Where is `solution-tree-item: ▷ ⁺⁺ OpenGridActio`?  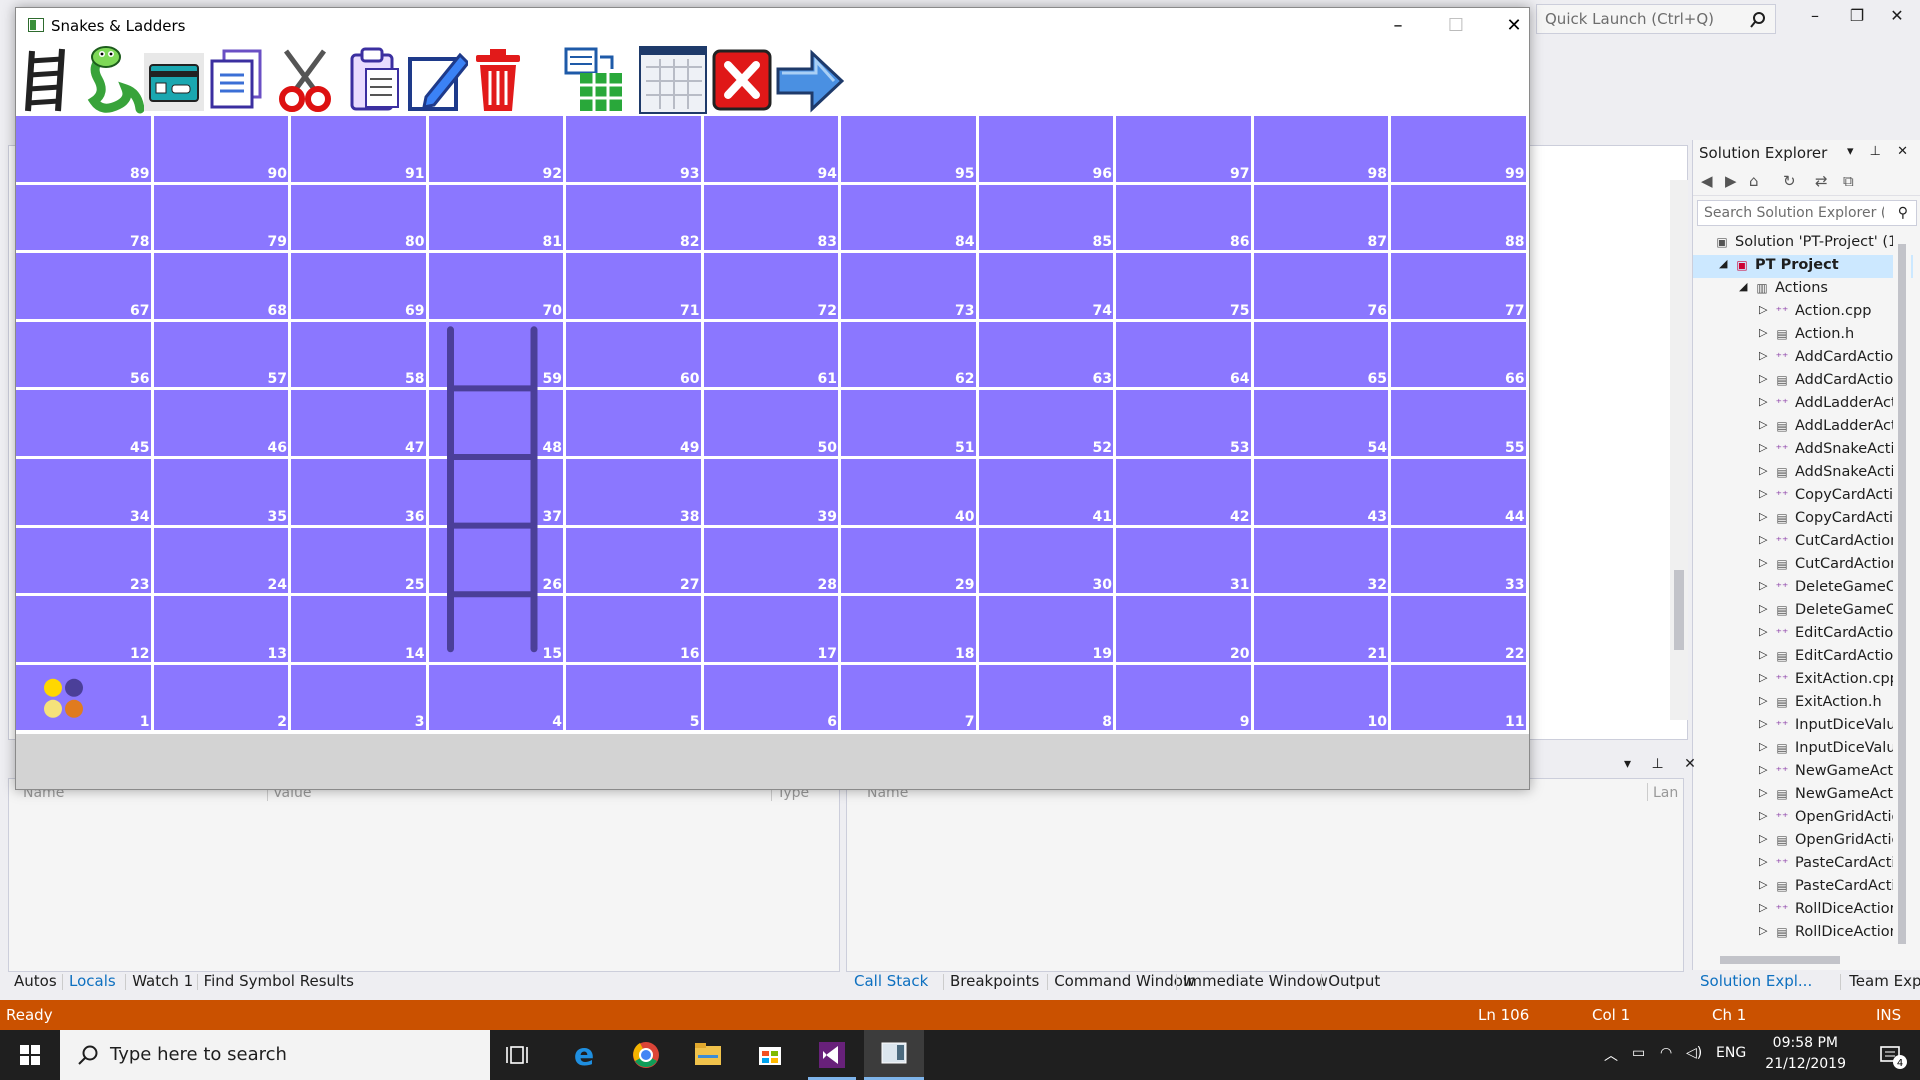
solution-tree-item: ▷ ⁺⁺ OpenGridActio is located at coordinates (1803, 818).